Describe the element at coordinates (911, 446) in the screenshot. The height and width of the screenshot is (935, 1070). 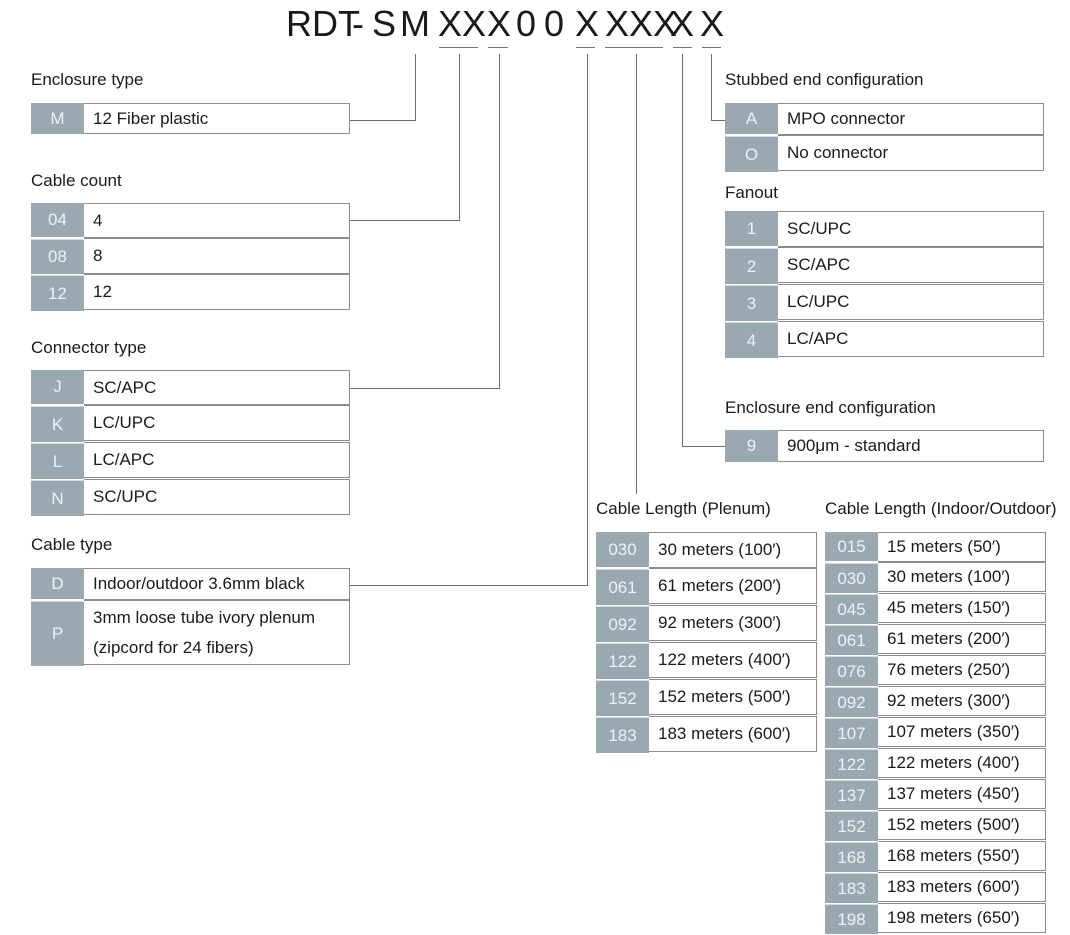
I see `option-desc: 900μm - standard` at that location.